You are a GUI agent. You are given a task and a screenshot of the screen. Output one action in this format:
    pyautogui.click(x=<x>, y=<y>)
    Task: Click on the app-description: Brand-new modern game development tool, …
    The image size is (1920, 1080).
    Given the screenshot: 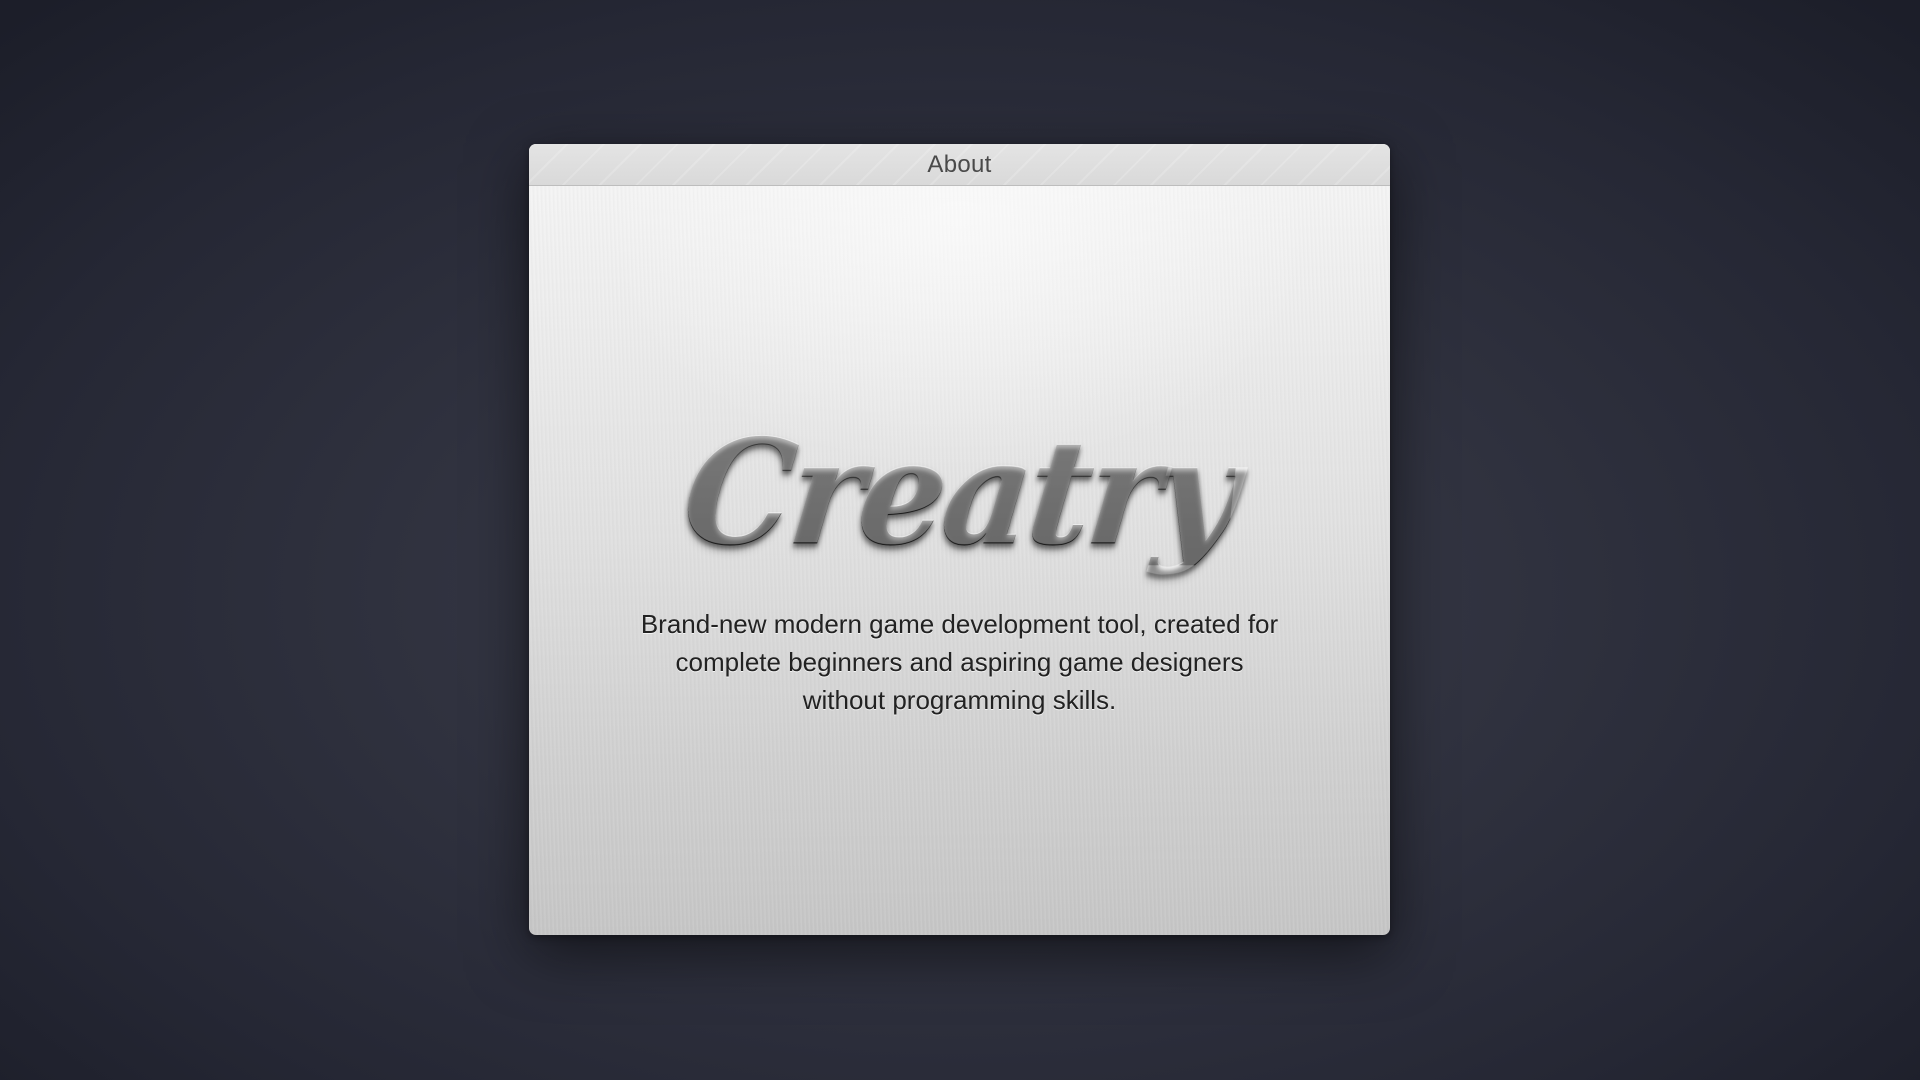 What is the action you would take?
    pyautogui.click(x=959, y=662)
    